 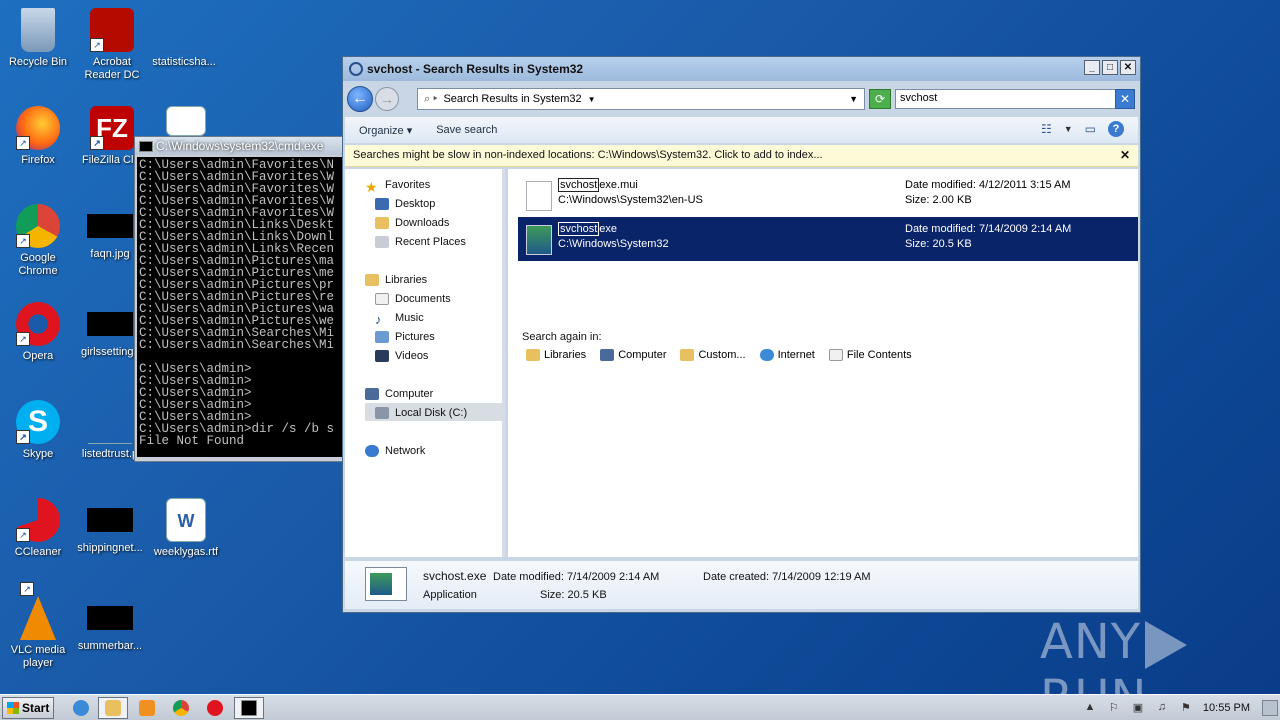 I want to click on search-again-libraries: Libraries, so click(x=556, y=355).